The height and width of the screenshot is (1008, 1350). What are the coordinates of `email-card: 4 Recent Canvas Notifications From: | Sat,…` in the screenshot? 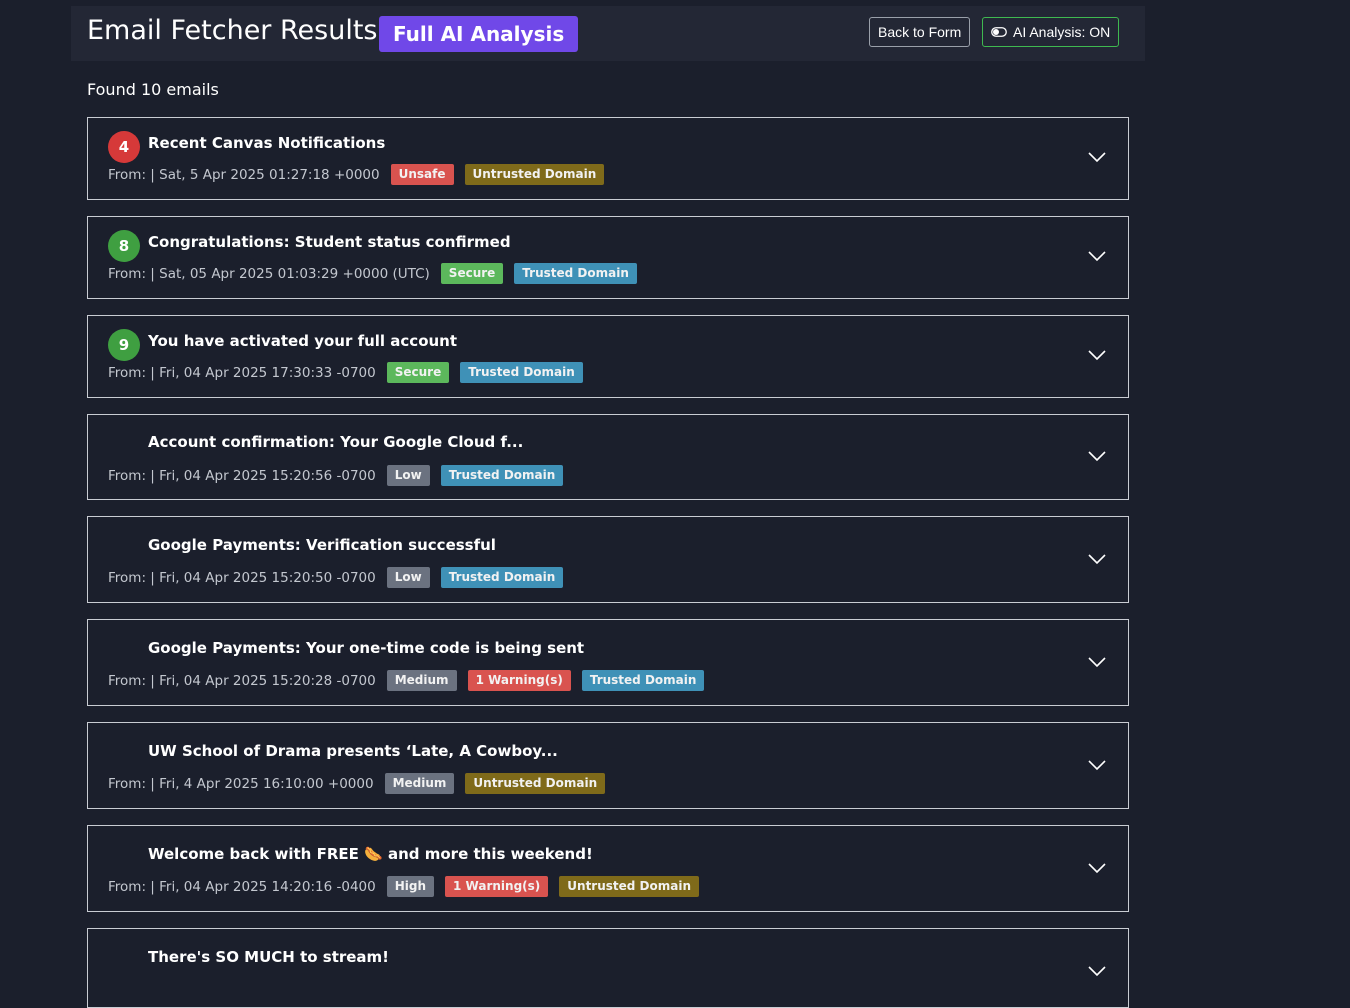 It's located at (608, 158).